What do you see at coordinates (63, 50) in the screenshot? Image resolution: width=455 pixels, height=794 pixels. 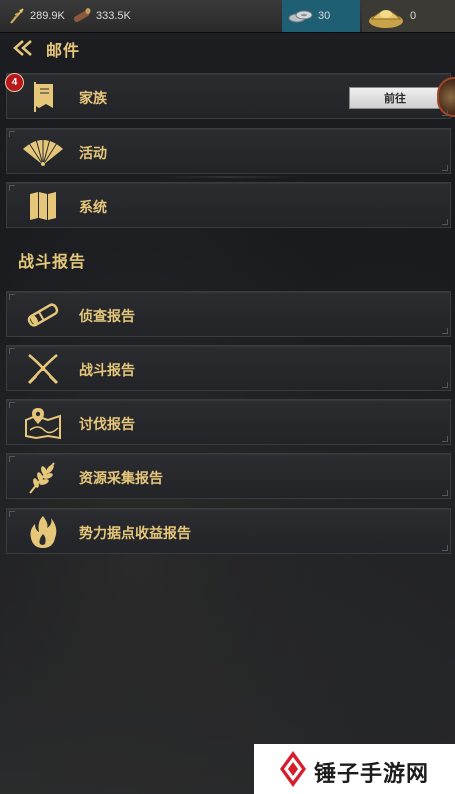 I see `page-title: 邮件` at bounding box center [63, 50].